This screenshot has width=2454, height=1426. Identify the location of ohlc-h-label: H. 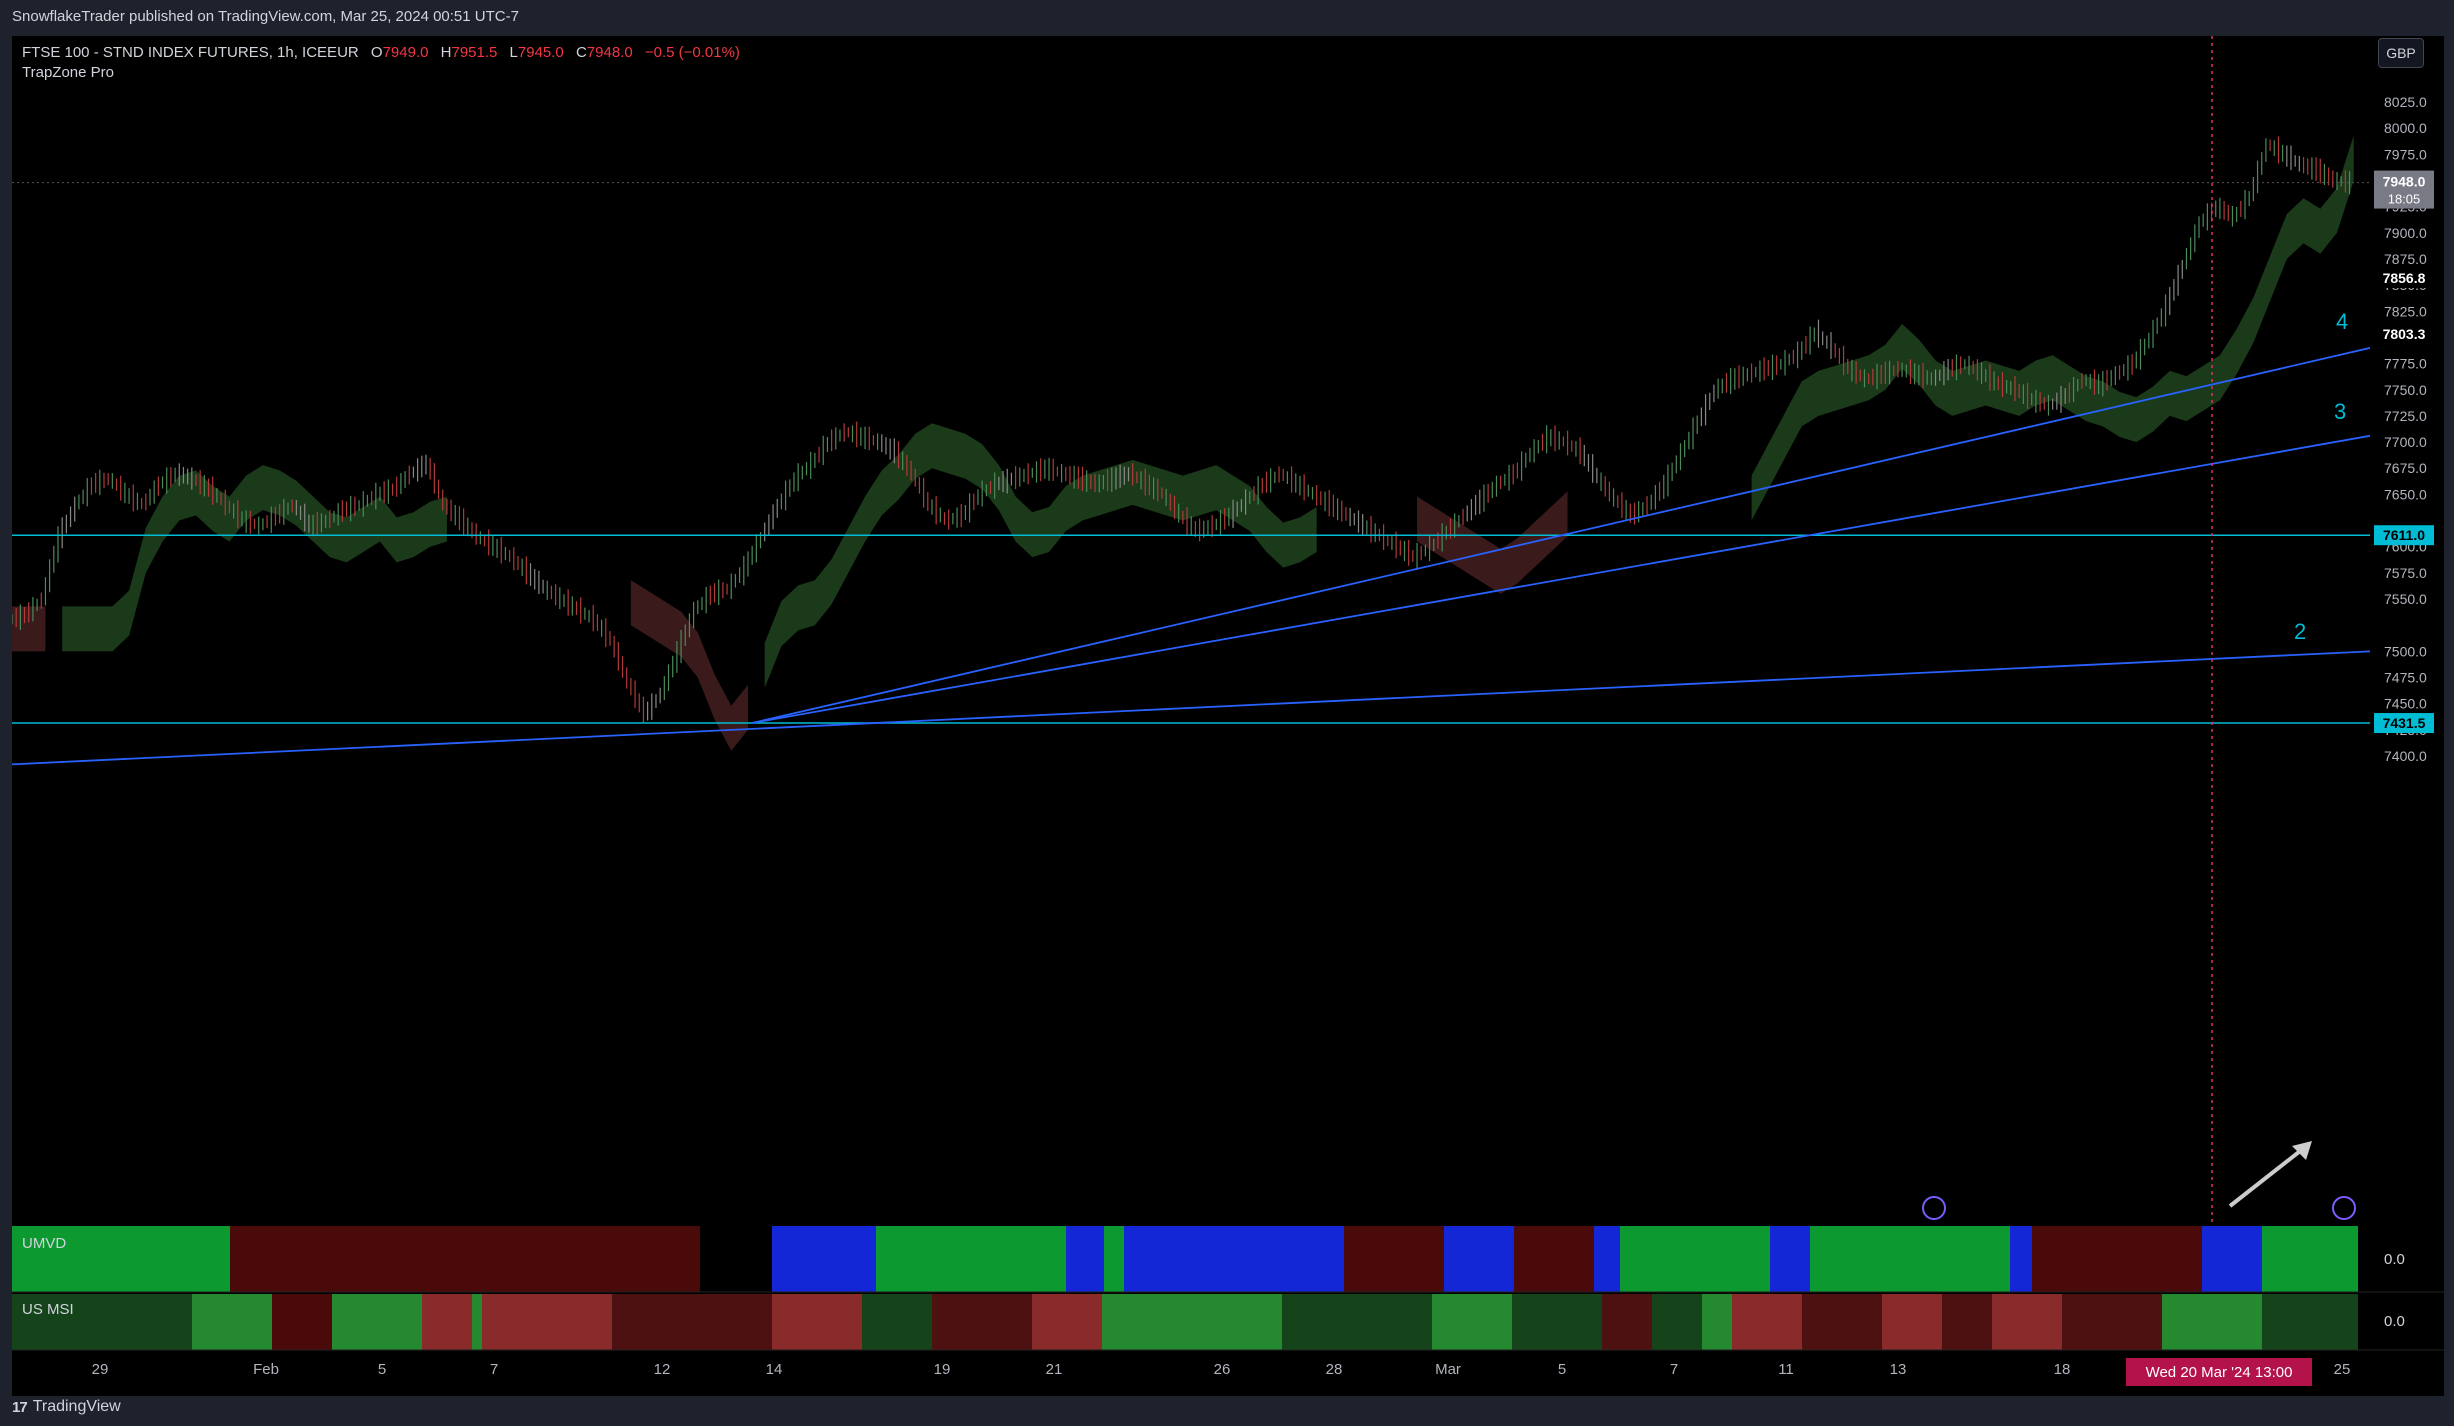
(446, 52).